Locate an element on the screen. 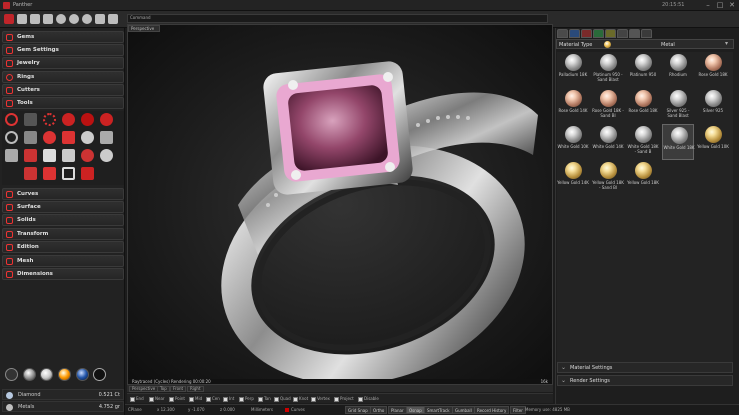 The image size is (739, 415). cutter-tool-icon is located at coordinates (49, 137).